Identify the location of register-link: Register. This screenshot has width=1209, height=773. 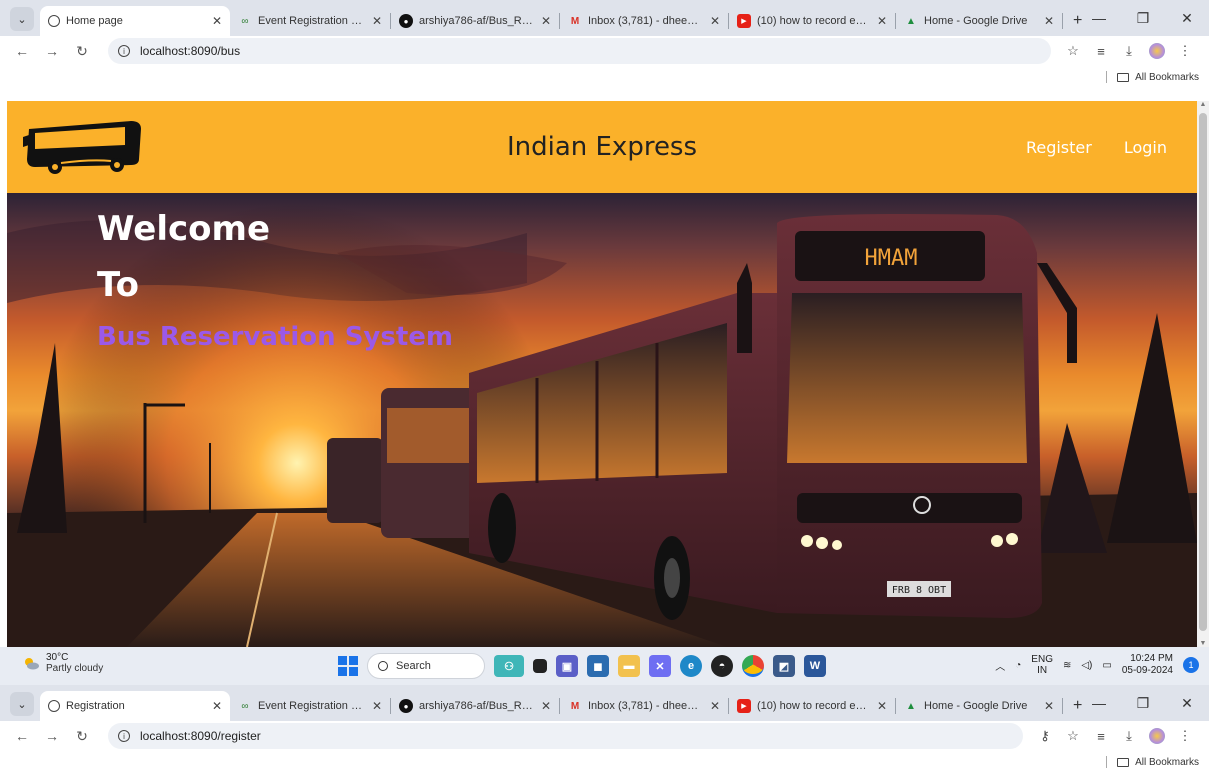
(1059, 147).